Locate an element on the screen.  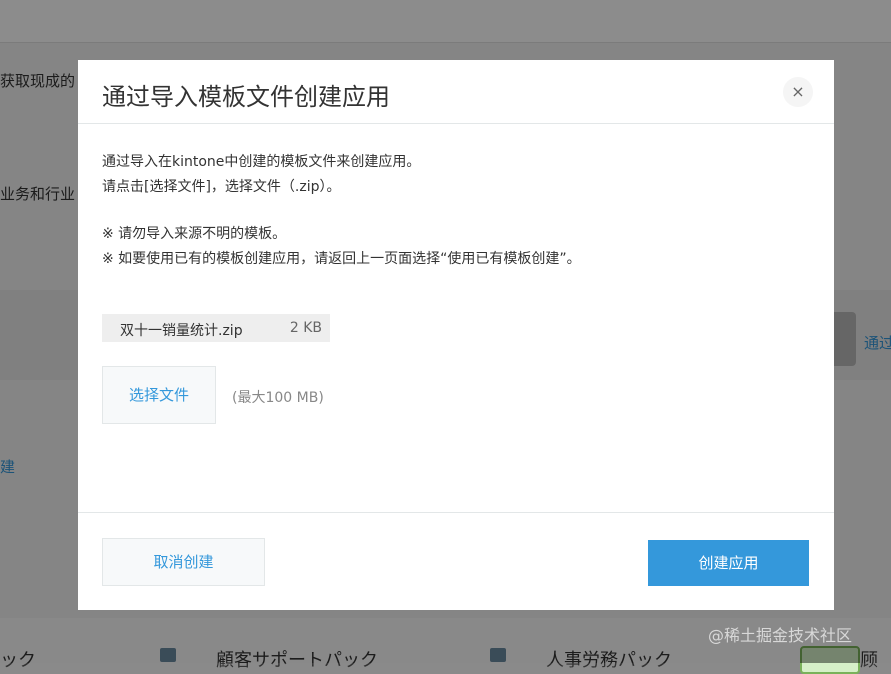
file-size: 2 KB is located at coordinates (305, 328).